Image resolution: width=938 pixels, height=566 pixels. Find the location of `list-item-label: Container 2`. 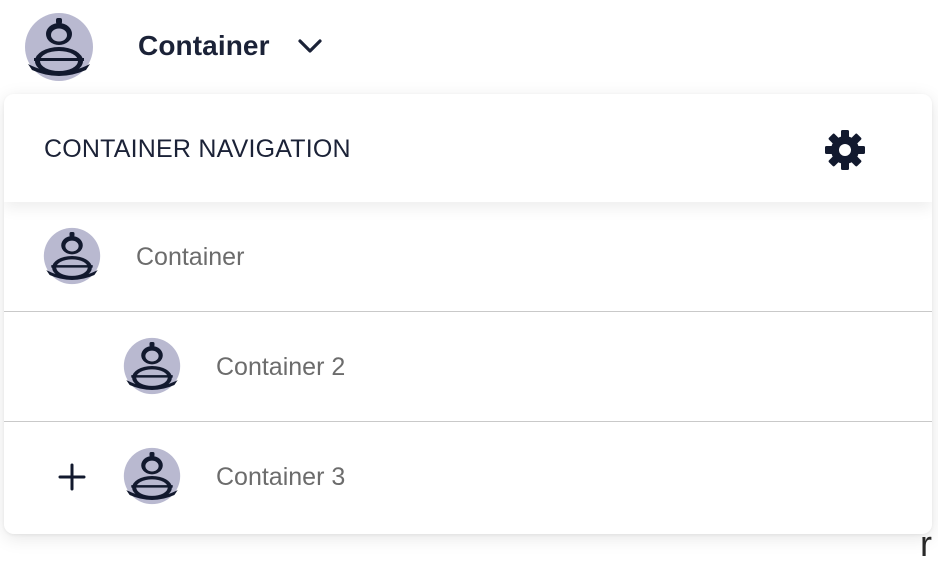

list-item-label: Container 2 is located at coordinates (281, 367).